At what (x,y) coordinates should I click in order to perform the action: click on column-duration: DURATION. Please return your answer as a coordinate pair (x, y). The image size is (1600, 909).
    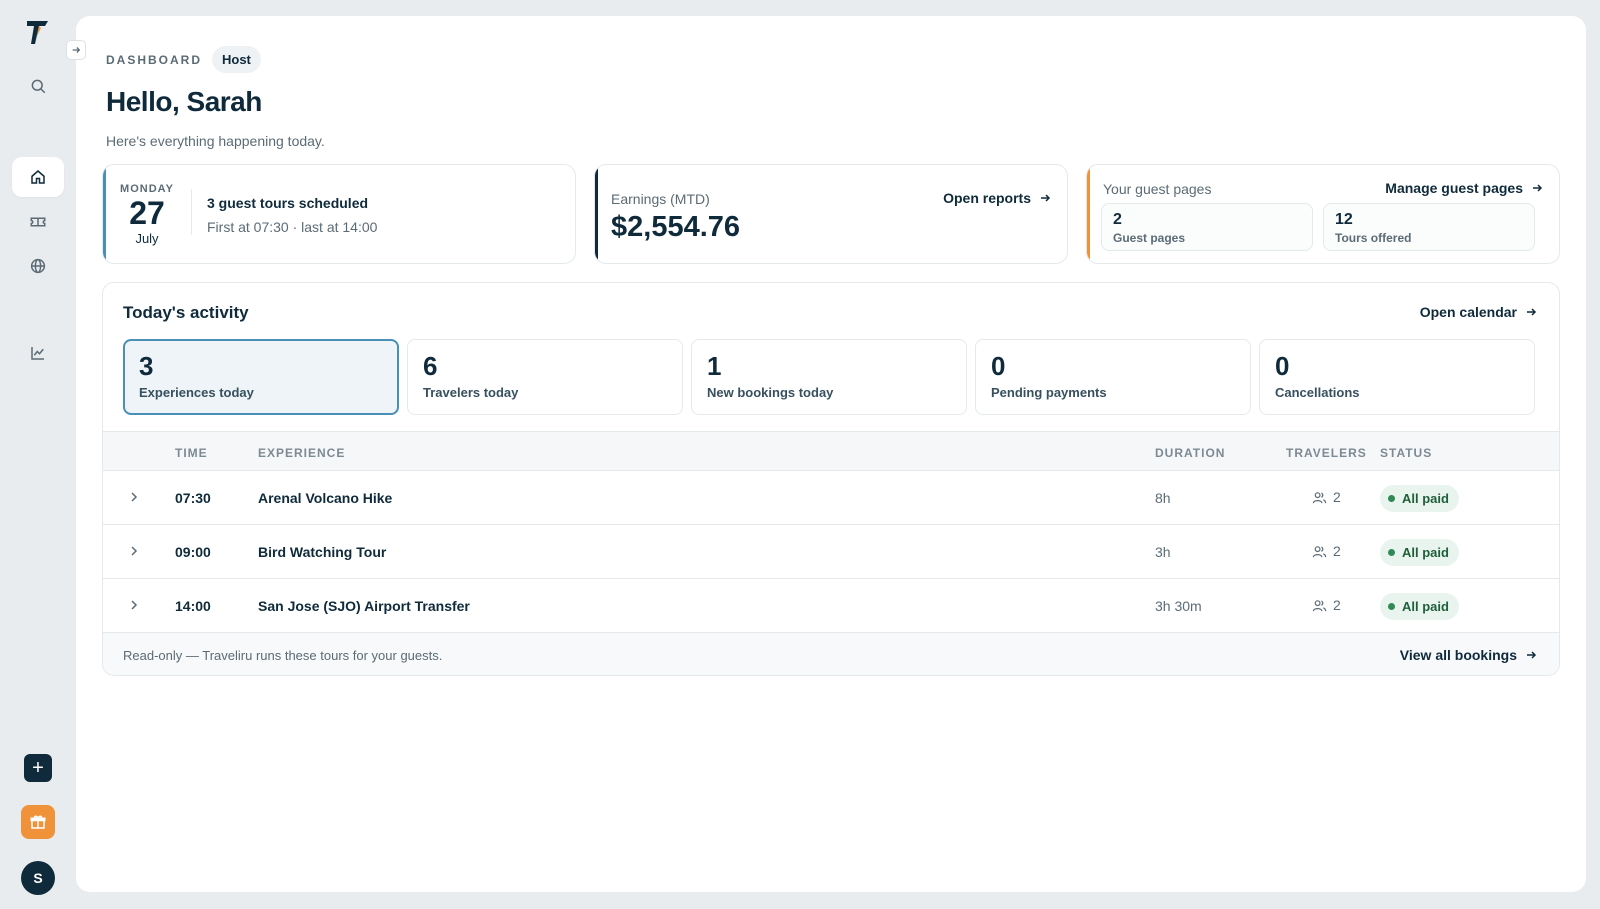
    Looking at the image, I should click on (1190, 453).